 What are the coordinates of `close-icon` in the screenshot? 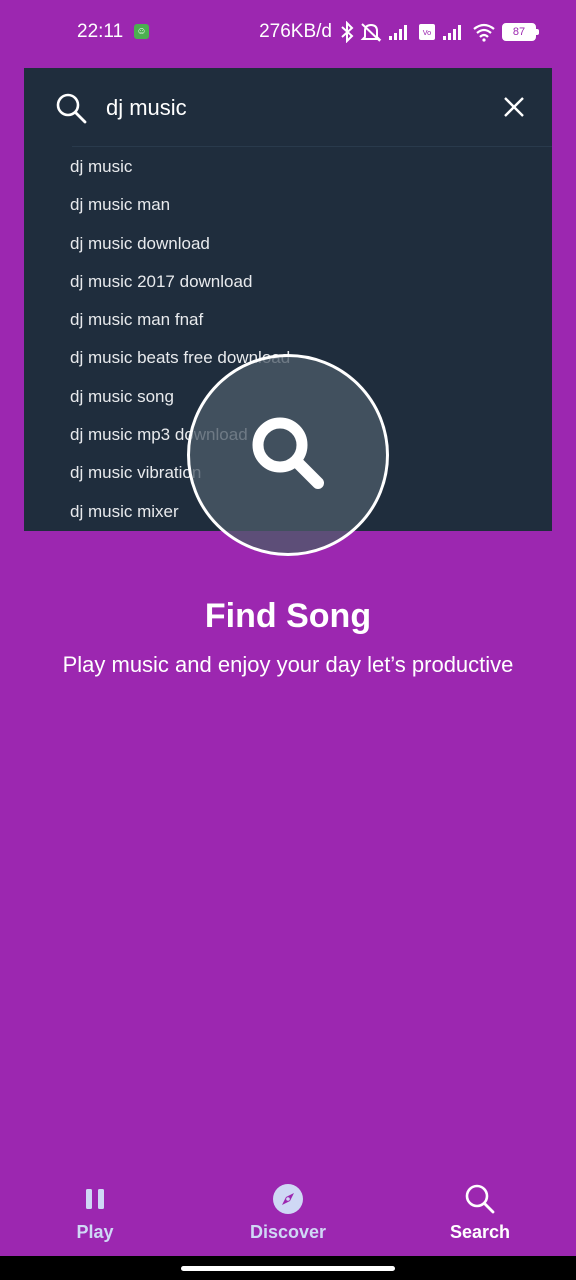 It's located at (514, 107).